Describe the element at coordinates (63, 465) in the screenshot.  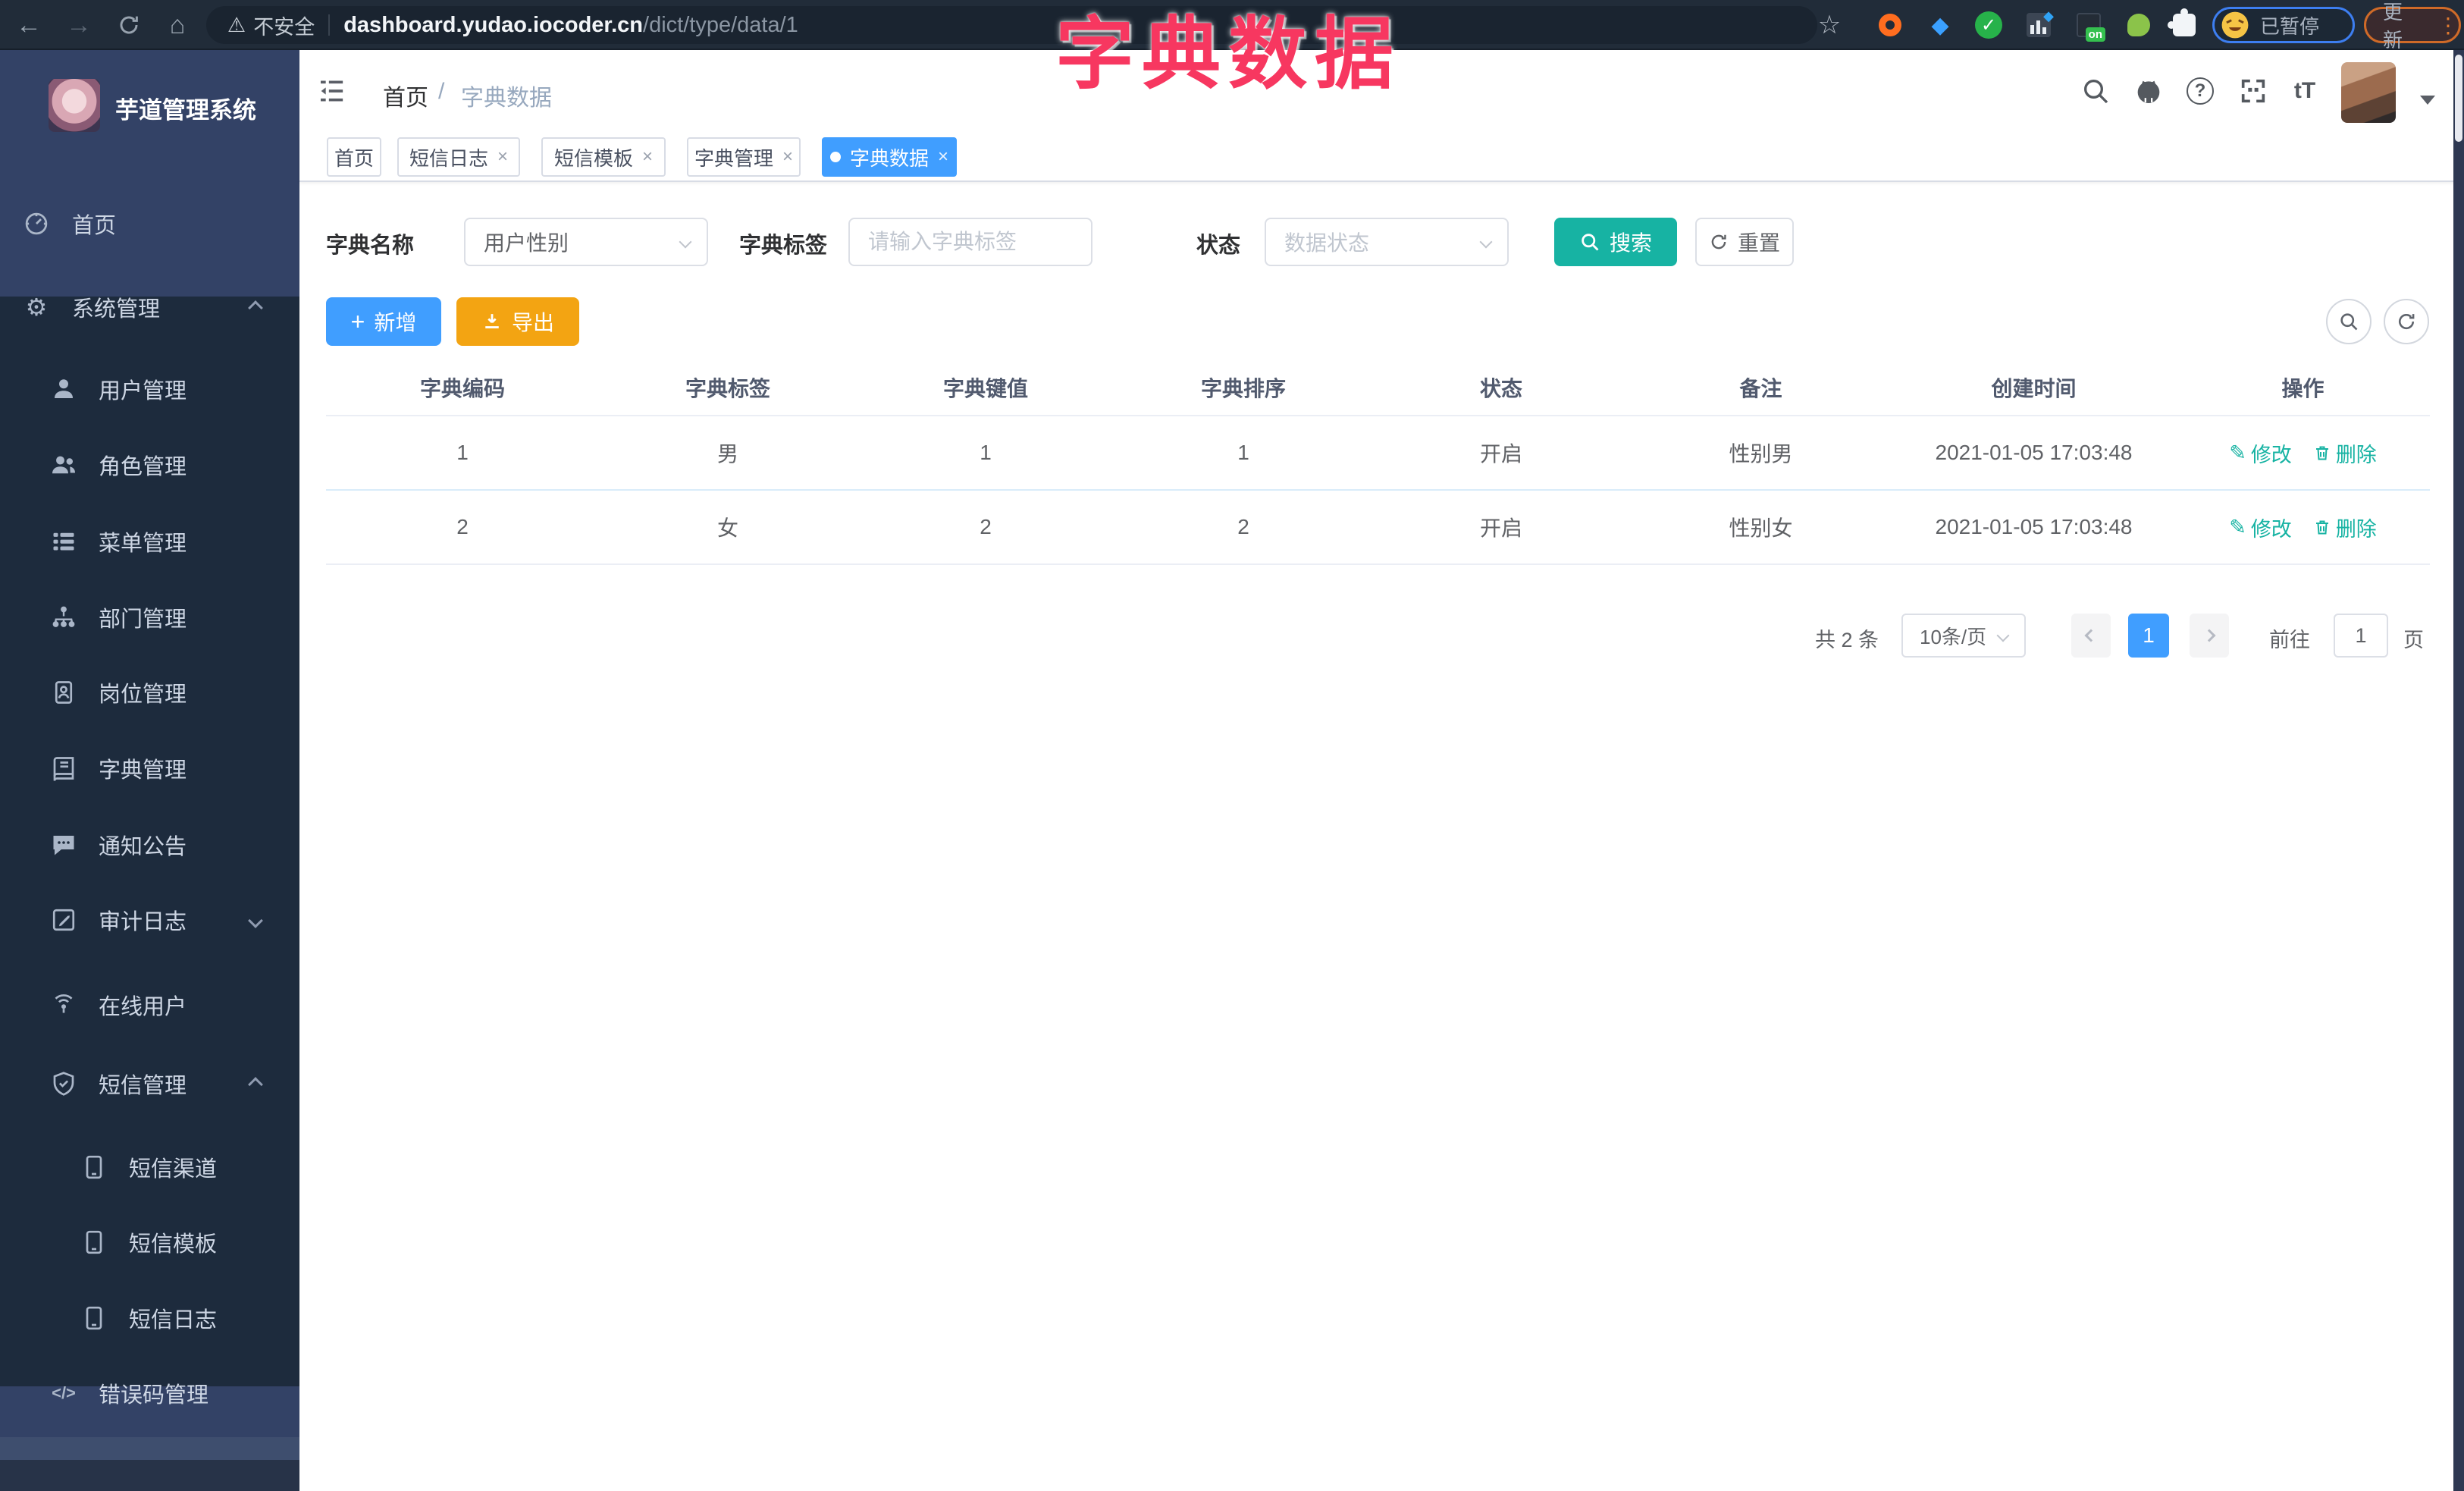
I see `users-icon` at that location.